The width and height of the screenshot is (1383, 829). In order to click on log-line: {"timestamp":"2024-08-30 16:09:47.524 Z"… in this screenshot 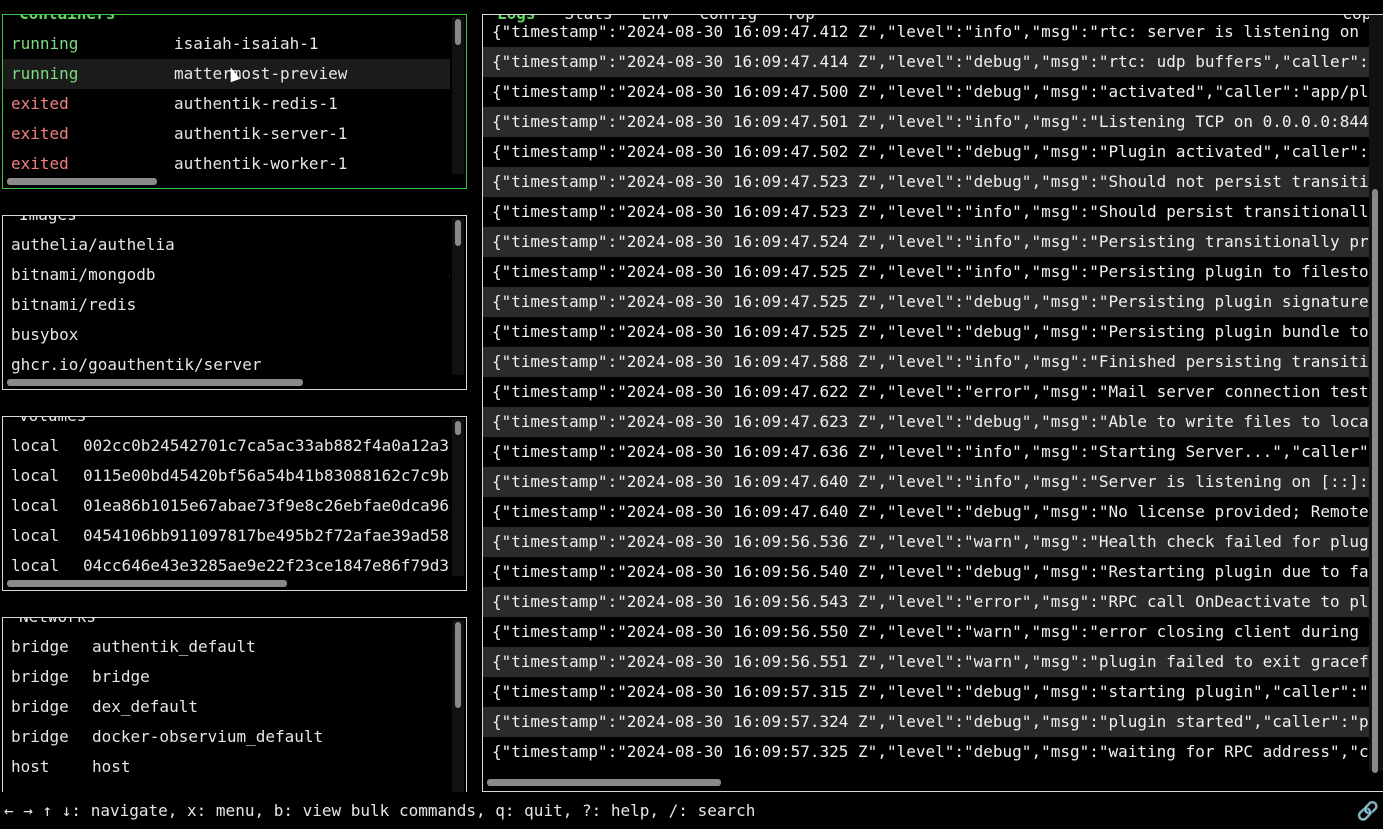, I will do `click(926, 242)`.